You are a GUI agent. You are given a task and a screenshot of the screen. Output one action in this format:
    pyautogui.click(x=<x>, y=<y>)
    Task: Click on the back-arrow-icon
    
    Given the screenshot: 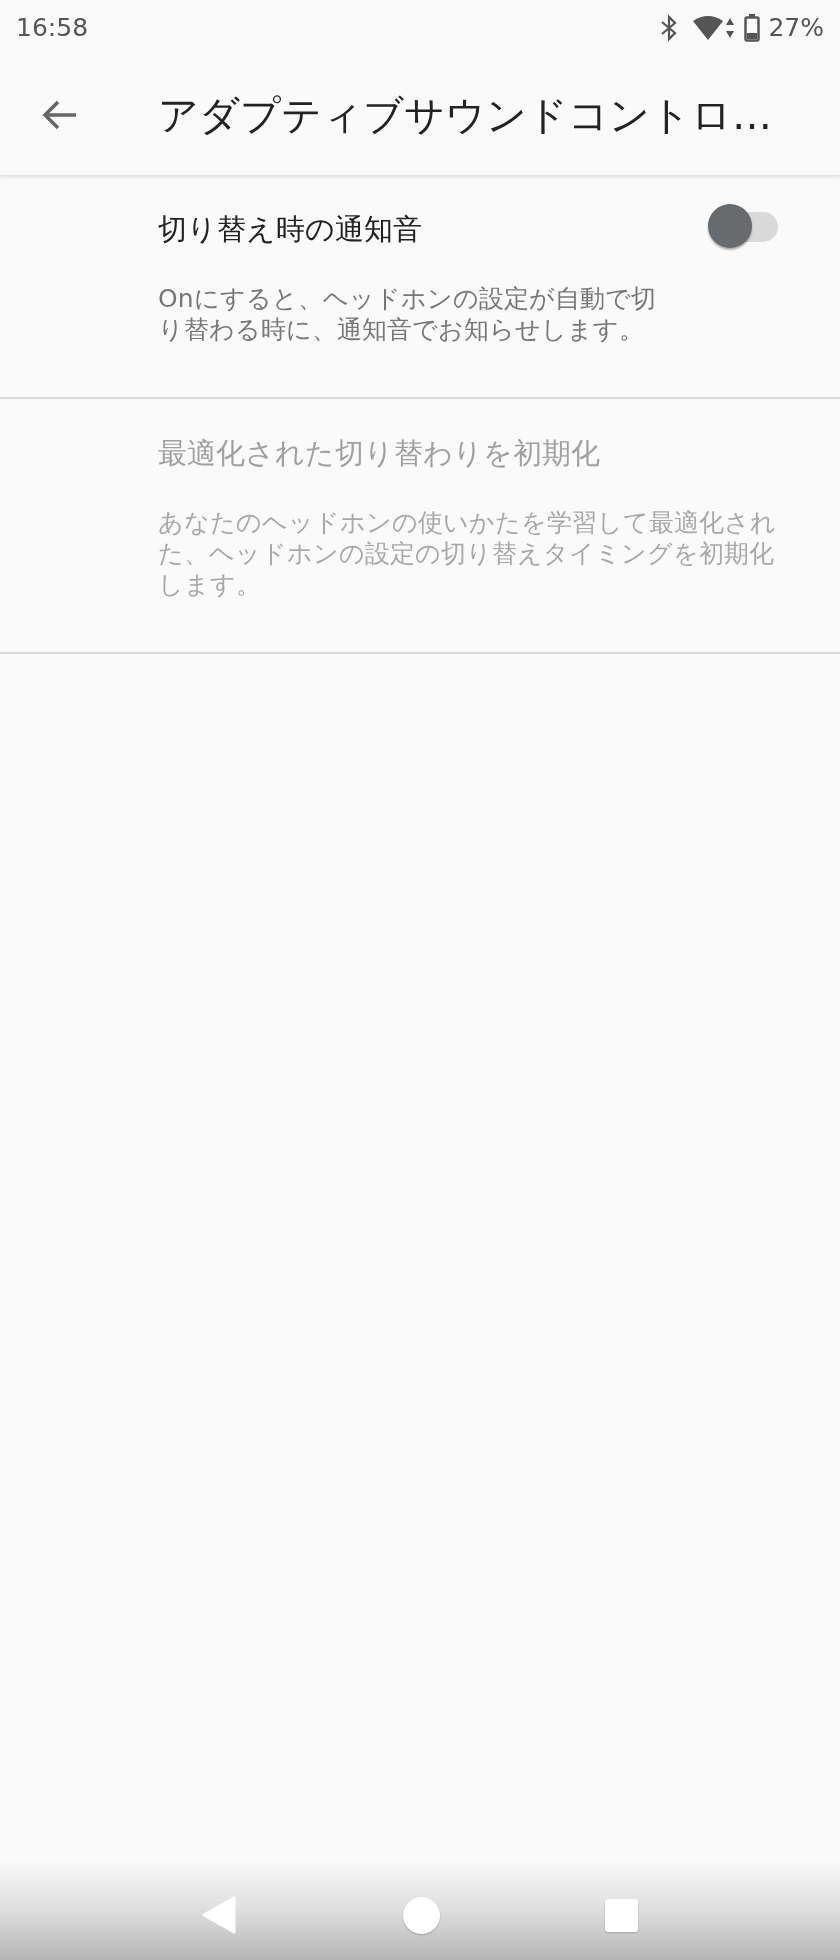 What is the action you would take?
    pyautogui.click(x=60, y=115)
    